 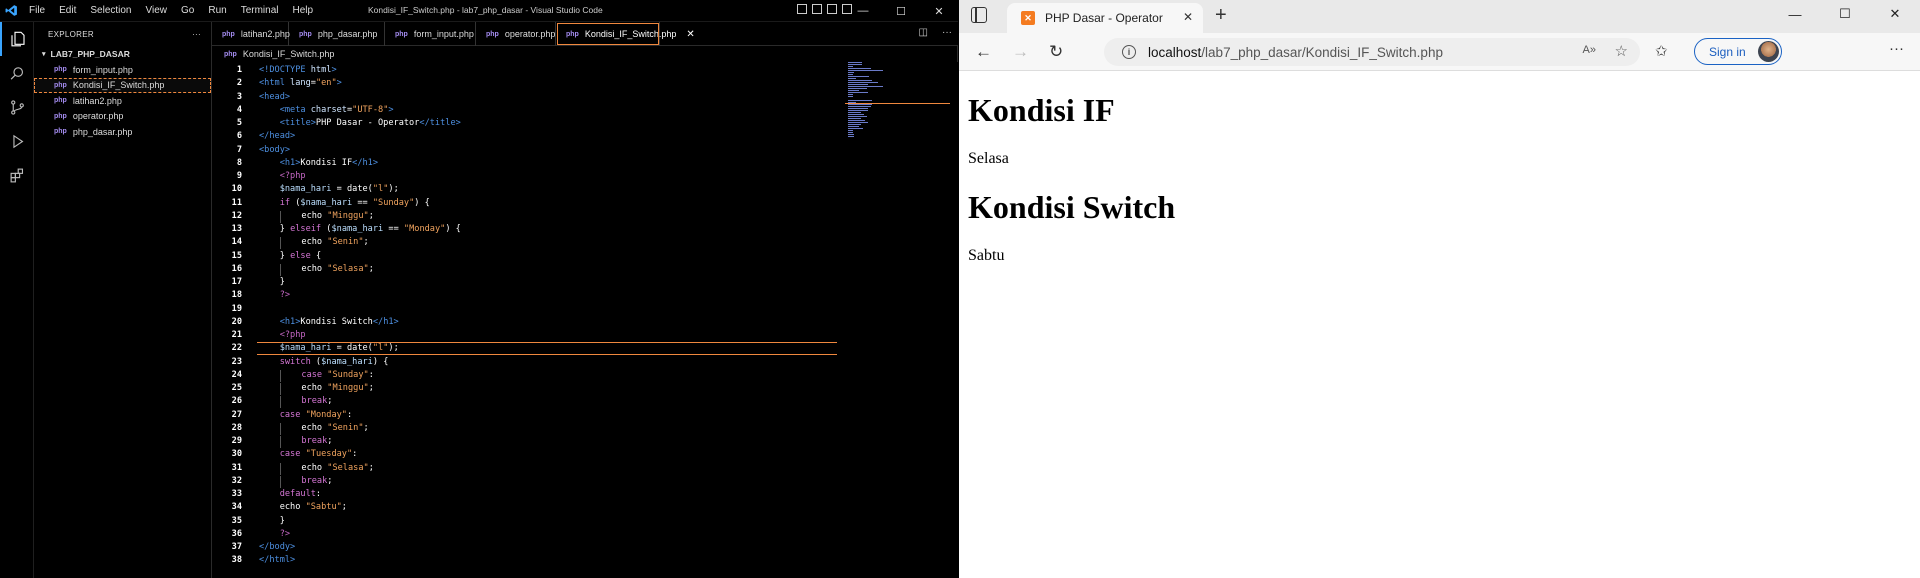 I want to click on line-number: 26, so click(x=236, y=401).